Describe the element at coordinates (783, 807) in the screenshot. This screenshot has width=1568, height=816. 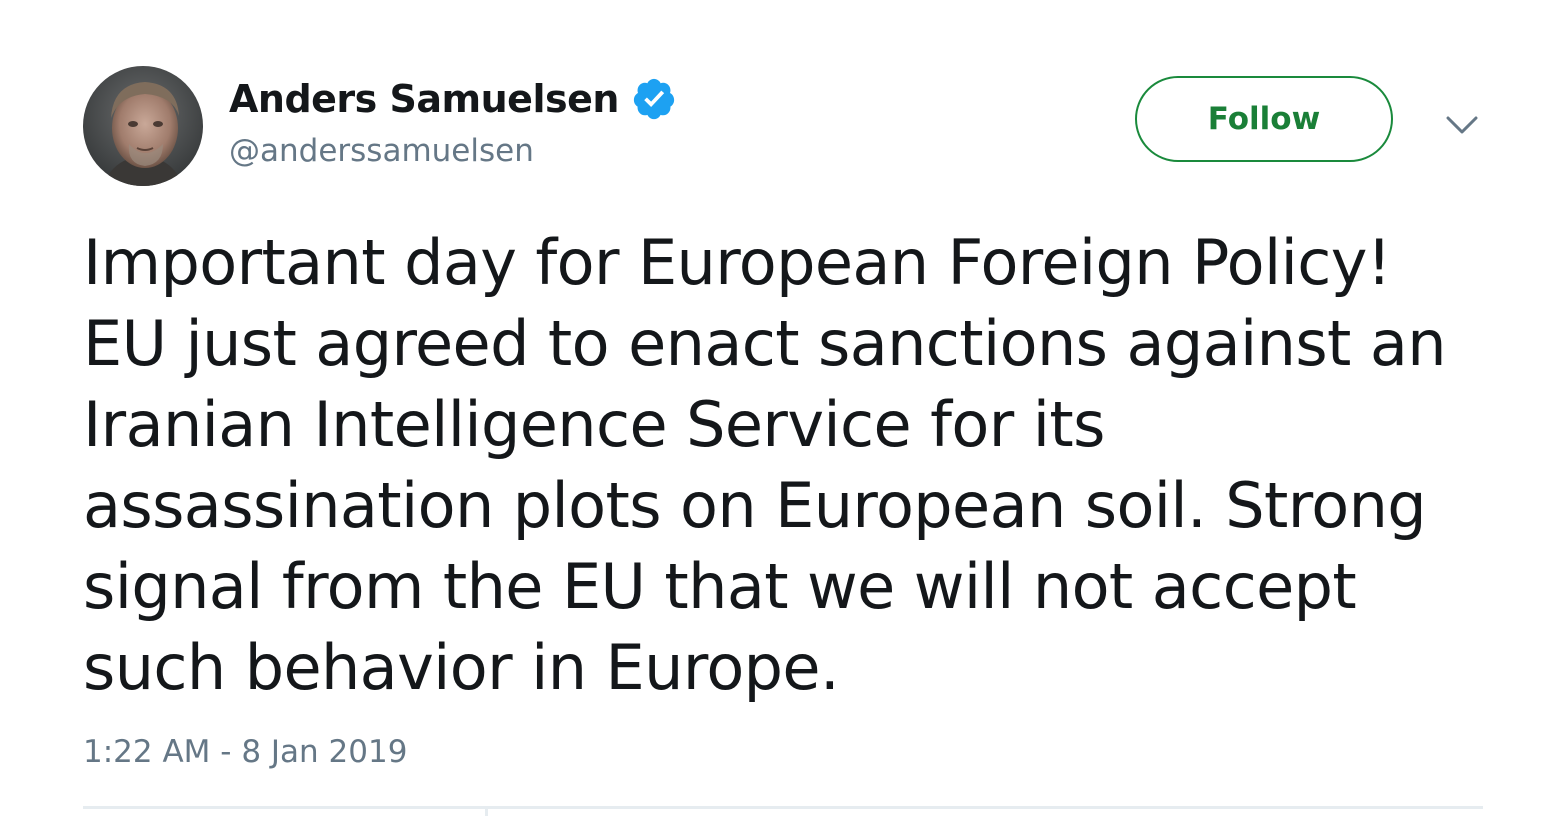
I see `divider` at that location.